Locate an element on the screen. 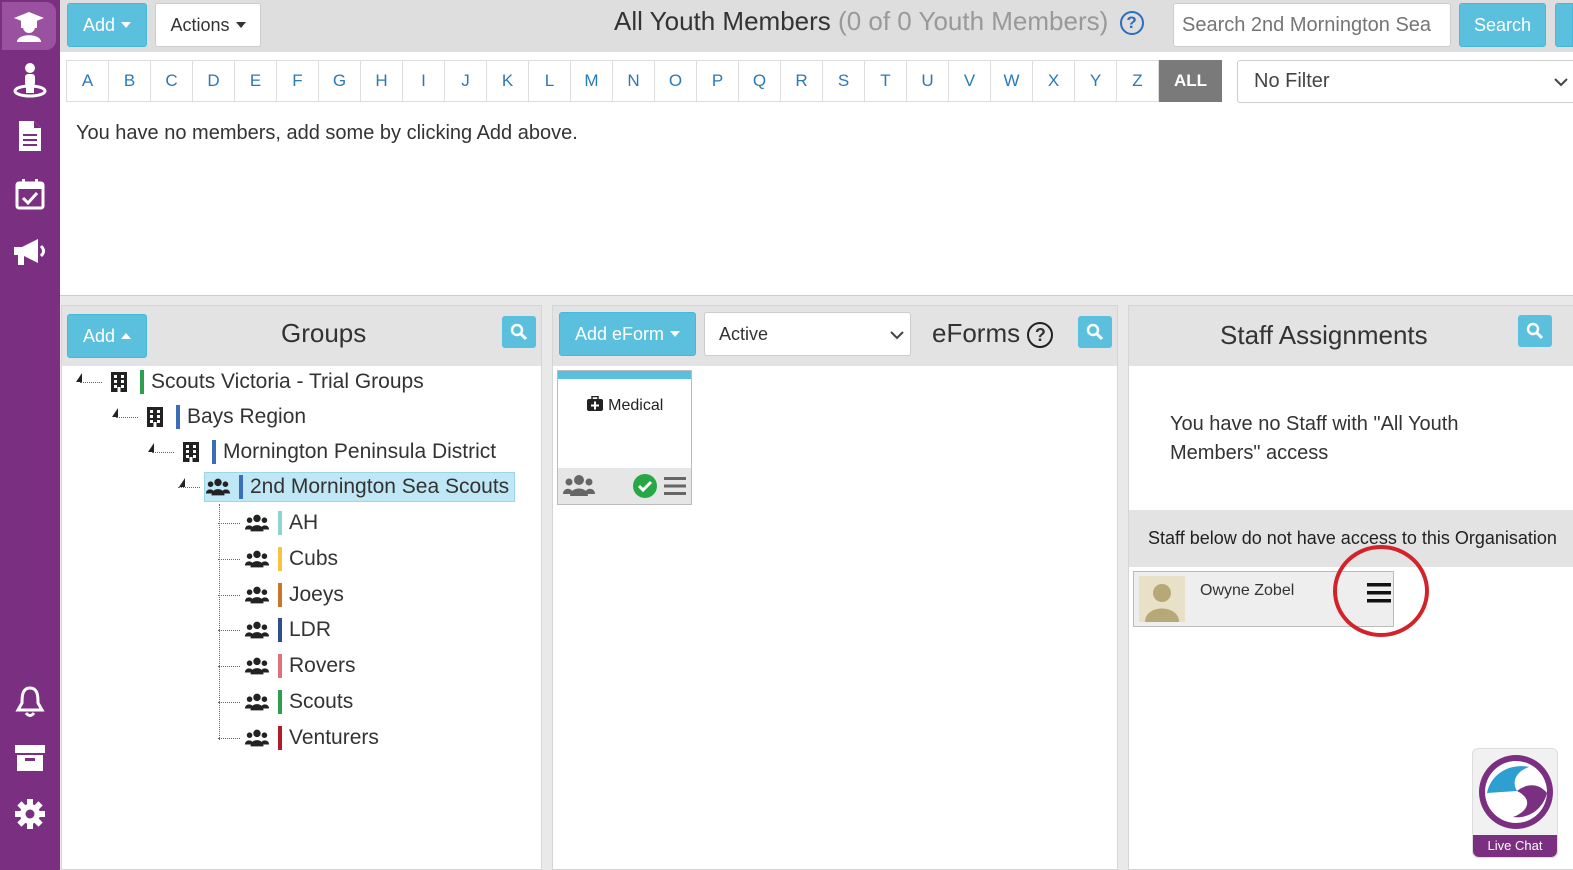 The width and height of the screenshot is (1573, 870). letter-filter-d: D is located at coordinates (213, 81).